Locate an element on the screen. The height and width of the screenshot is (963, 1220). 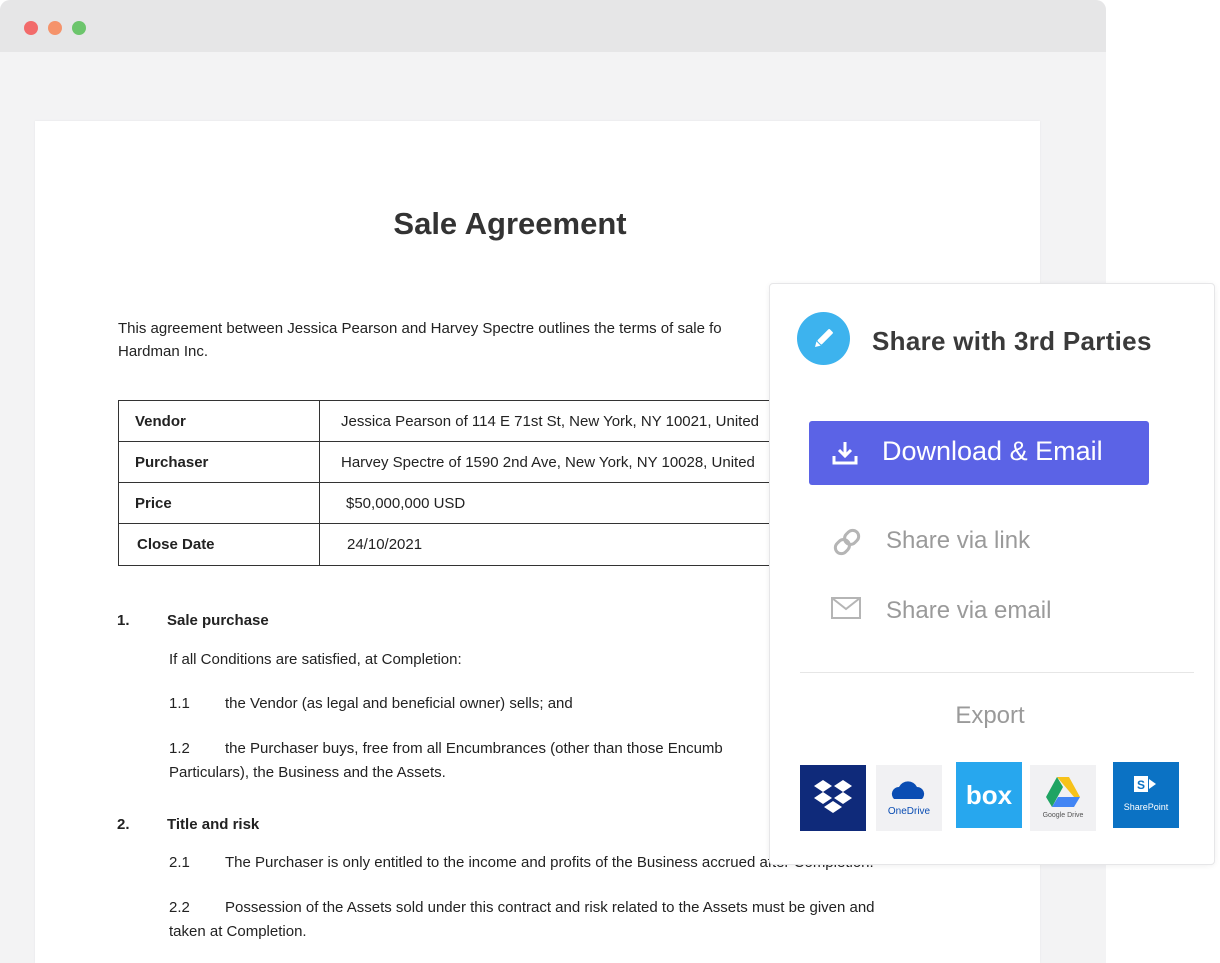
minimize-window-button is located at coordinates (55, 28).